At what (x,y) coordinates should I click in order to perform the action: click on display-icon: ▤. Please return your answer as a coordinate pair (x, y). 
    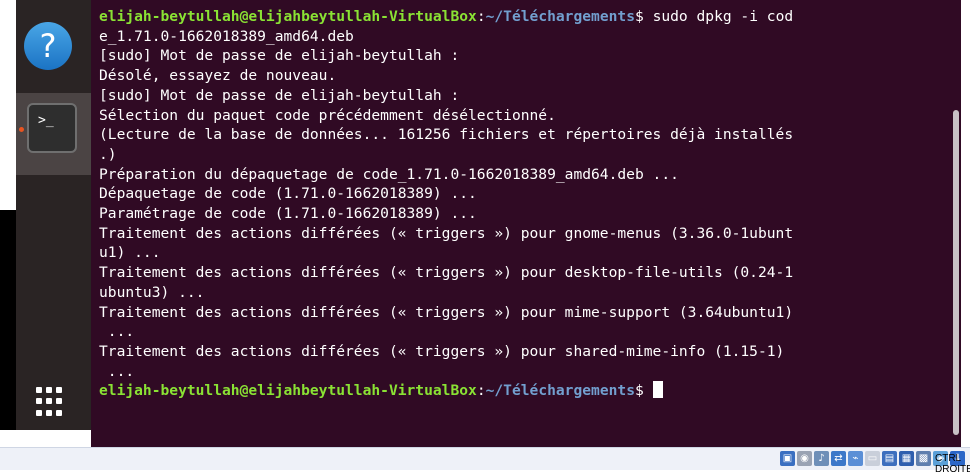
    Looking at the image, I should click on (889, 458).